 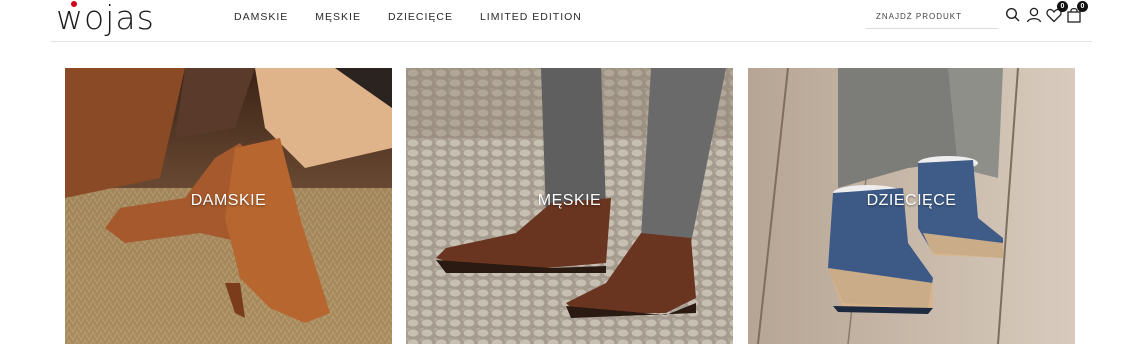 I want to click on nav-item-limited-edition: LIMITED EDITION, so click(x=531, y=17).